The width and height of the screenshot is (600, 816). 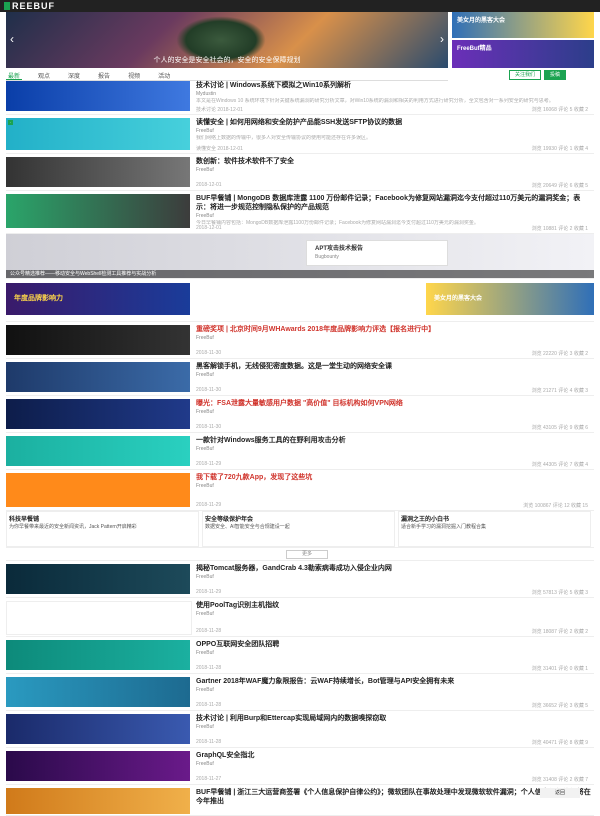 I want to click on ad-left-text: 年度品牌影响力, so click(x=98, y=298).